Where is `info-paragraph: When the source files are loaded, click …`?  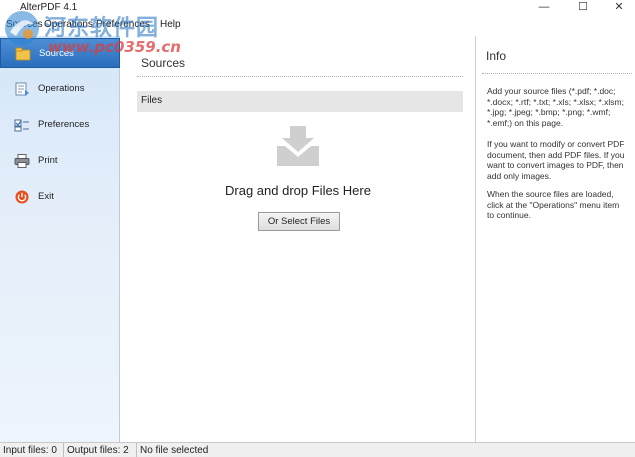 info-paragraph: When the source files are loaded, click … is located at coordinates (553, 204).